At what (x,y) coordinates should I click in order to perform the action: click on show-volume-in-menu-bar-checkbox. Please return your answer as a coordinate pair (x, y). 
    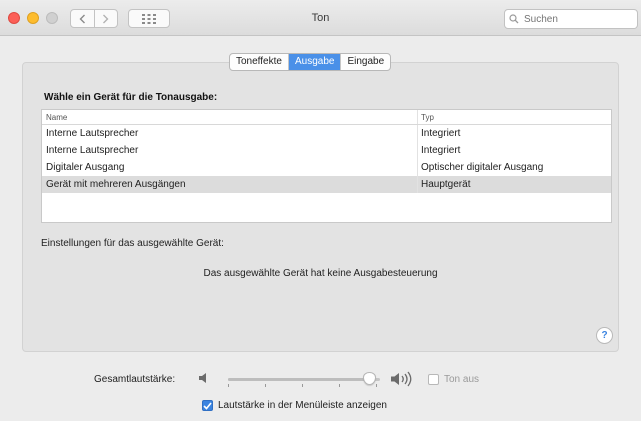
    Looking at the image, I should click on (207, 405).